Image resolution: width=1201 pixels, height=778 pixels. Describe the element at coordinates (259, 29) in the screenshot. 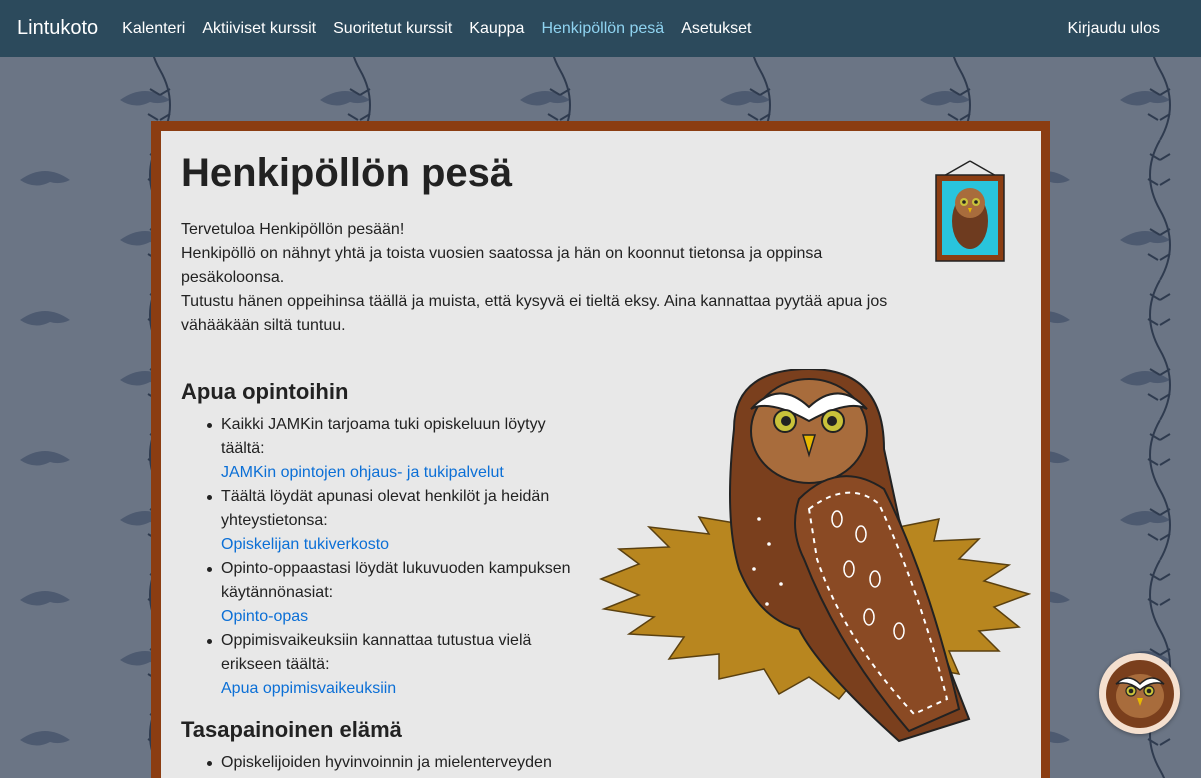

I see `nav-link-aktiiviset-kurssit: Aktiiviset kurssit` at that location.